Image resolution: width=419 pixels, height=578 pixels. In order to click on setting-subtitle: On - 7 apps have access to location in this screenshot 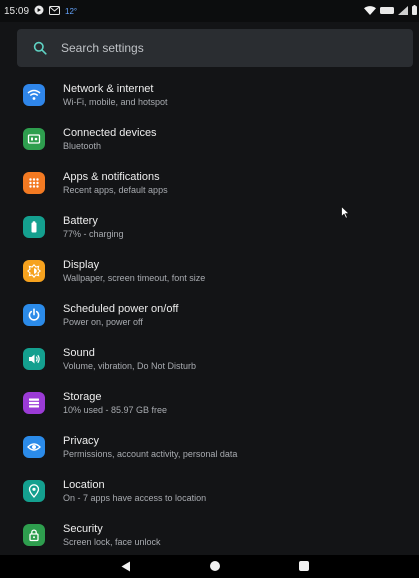, I will do `click(135, 498)`.